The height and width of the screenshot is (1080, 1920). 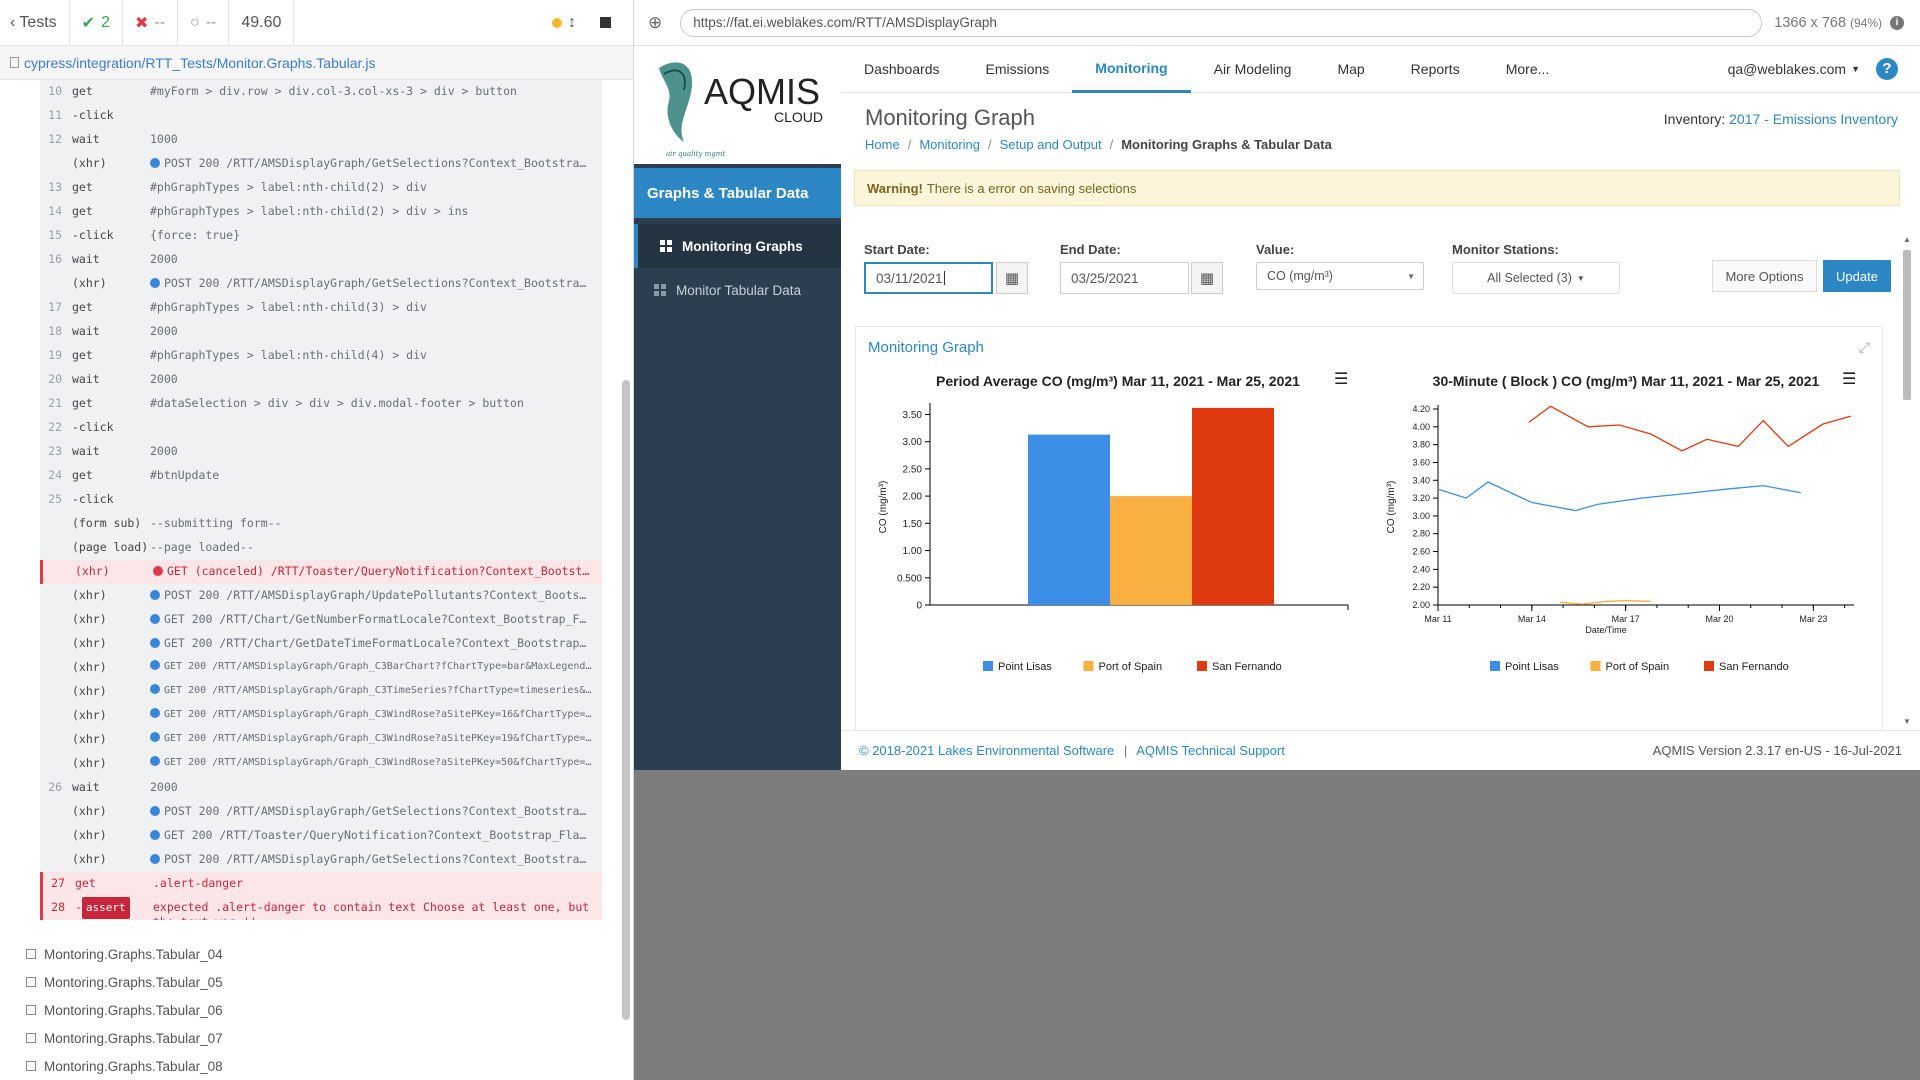 What do you see at coordinates (737, 105) in the screenshot?
I see `logo: air quality mgmt AQMIS CLOUD` at bounding box center [737, 105].